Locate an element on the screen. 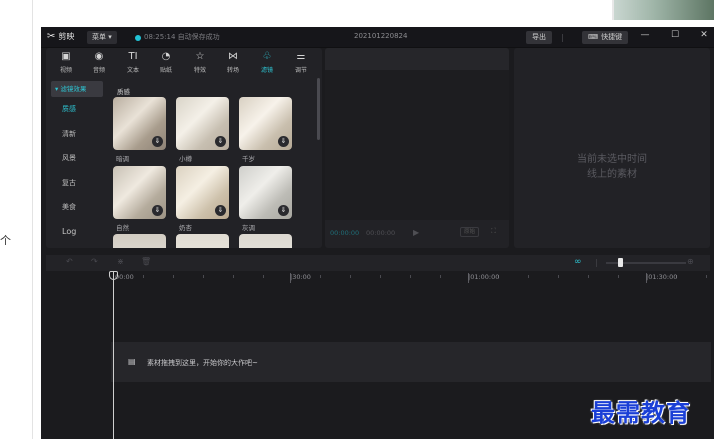  filter-icon: ♧ is located at coordinates (267, 56).